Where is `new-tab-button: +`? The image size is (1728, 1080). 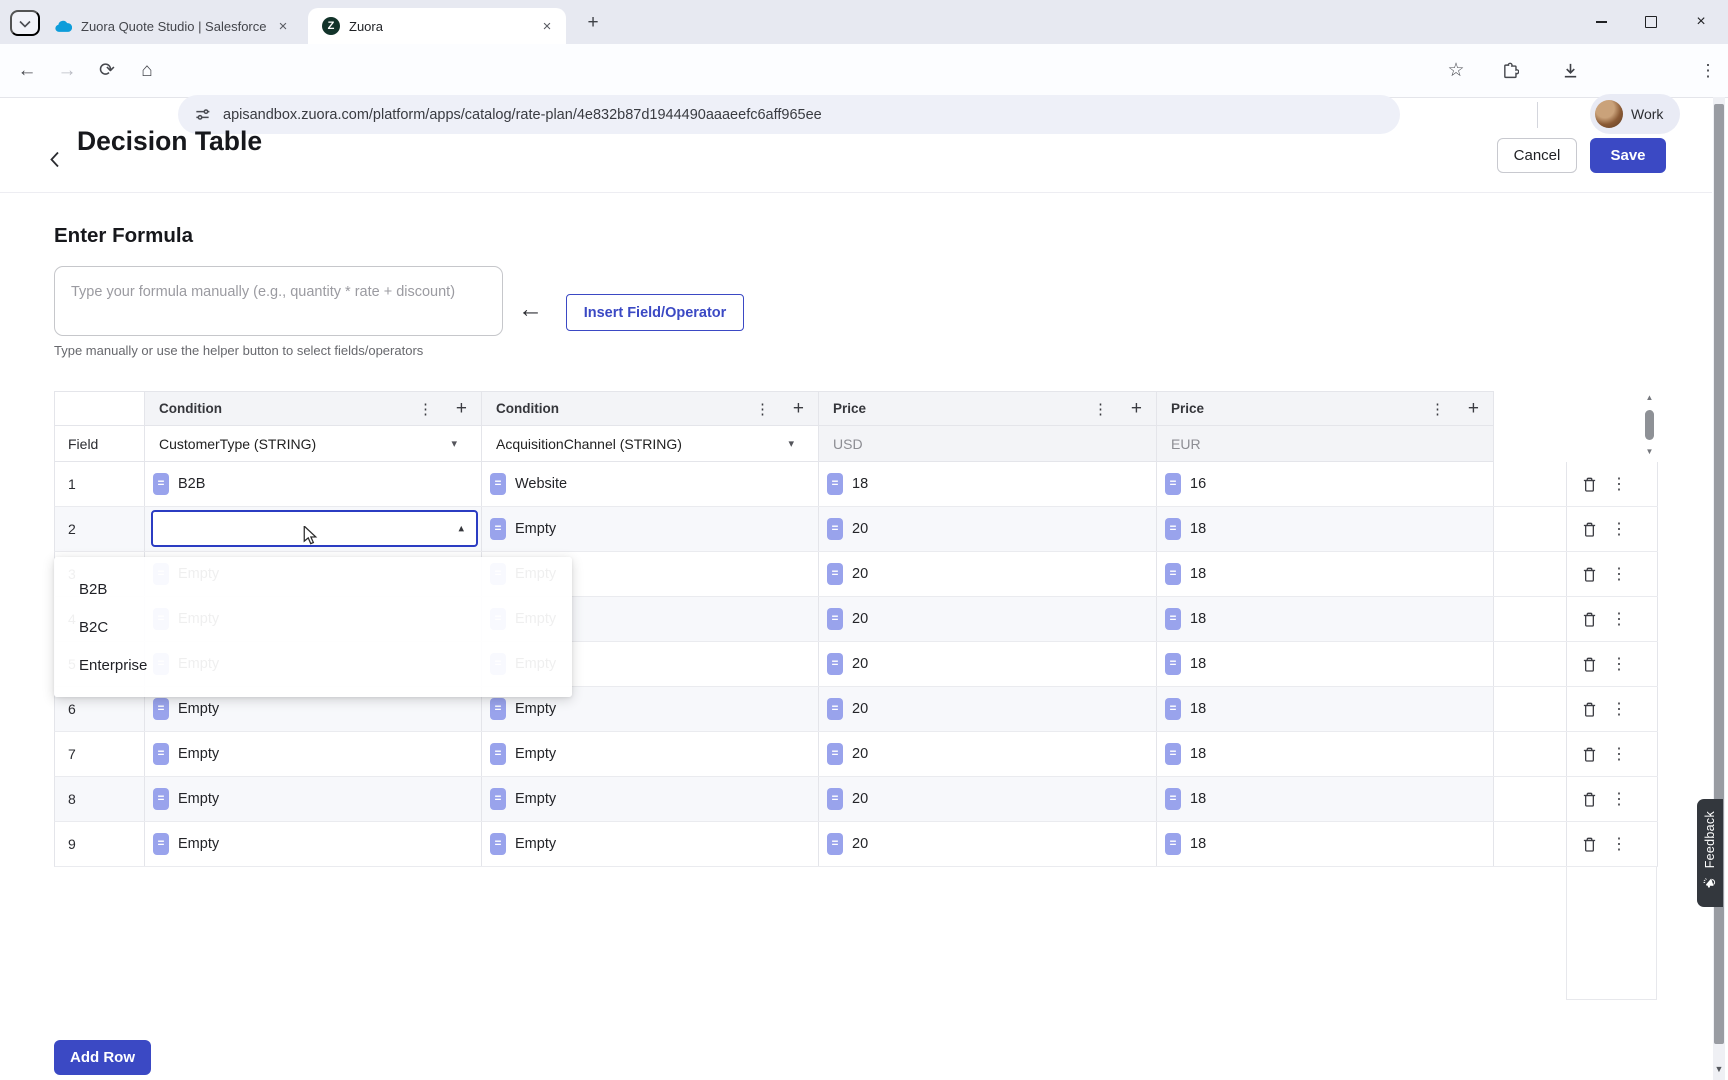 new-tab-button: + is located at coordinates (593, 23).